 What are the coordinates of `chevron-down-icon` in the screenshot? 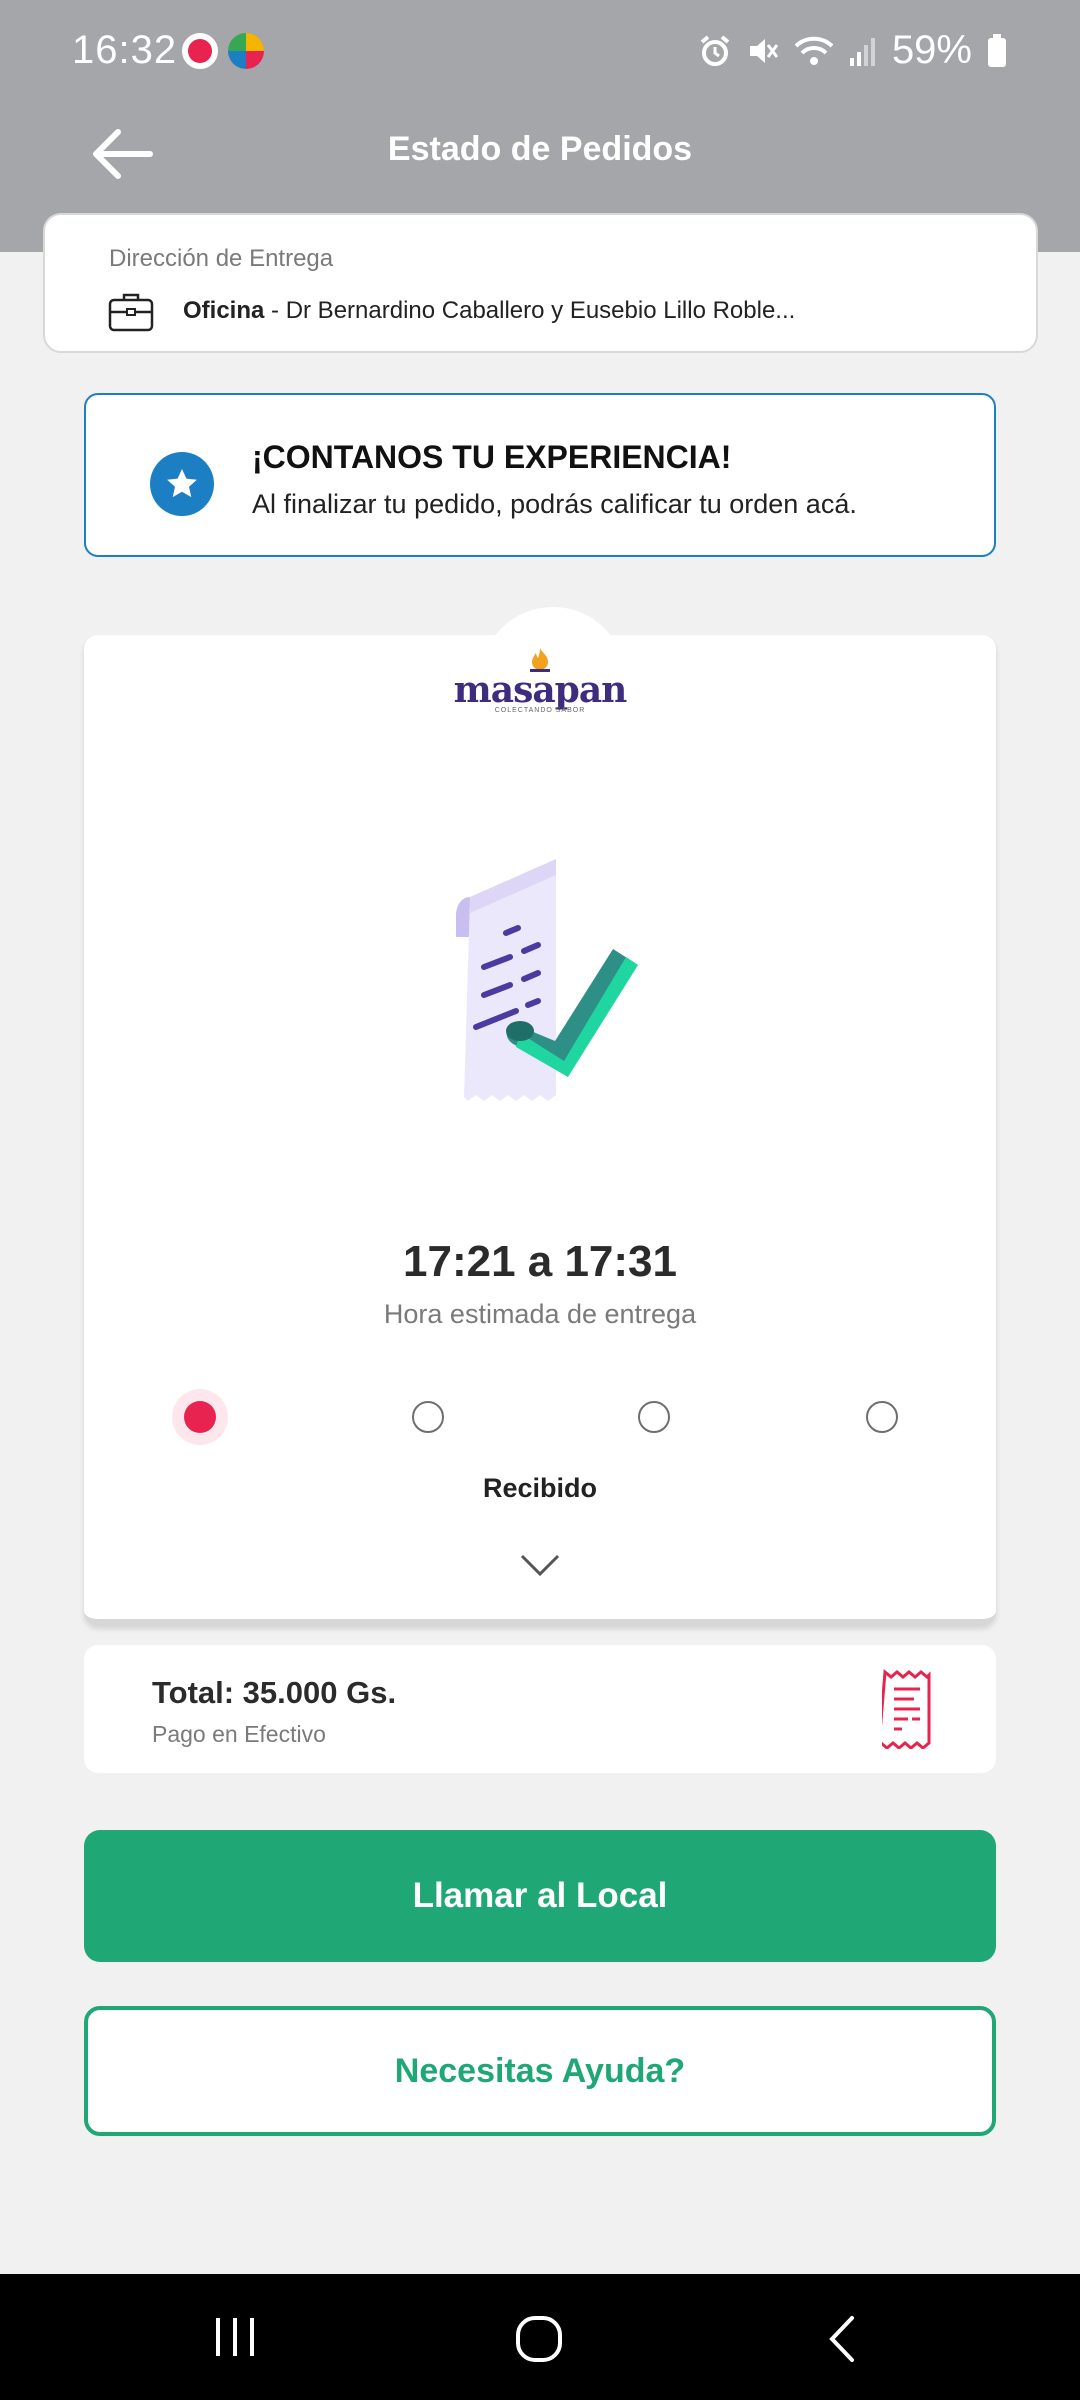 It's located at (540, 1565).